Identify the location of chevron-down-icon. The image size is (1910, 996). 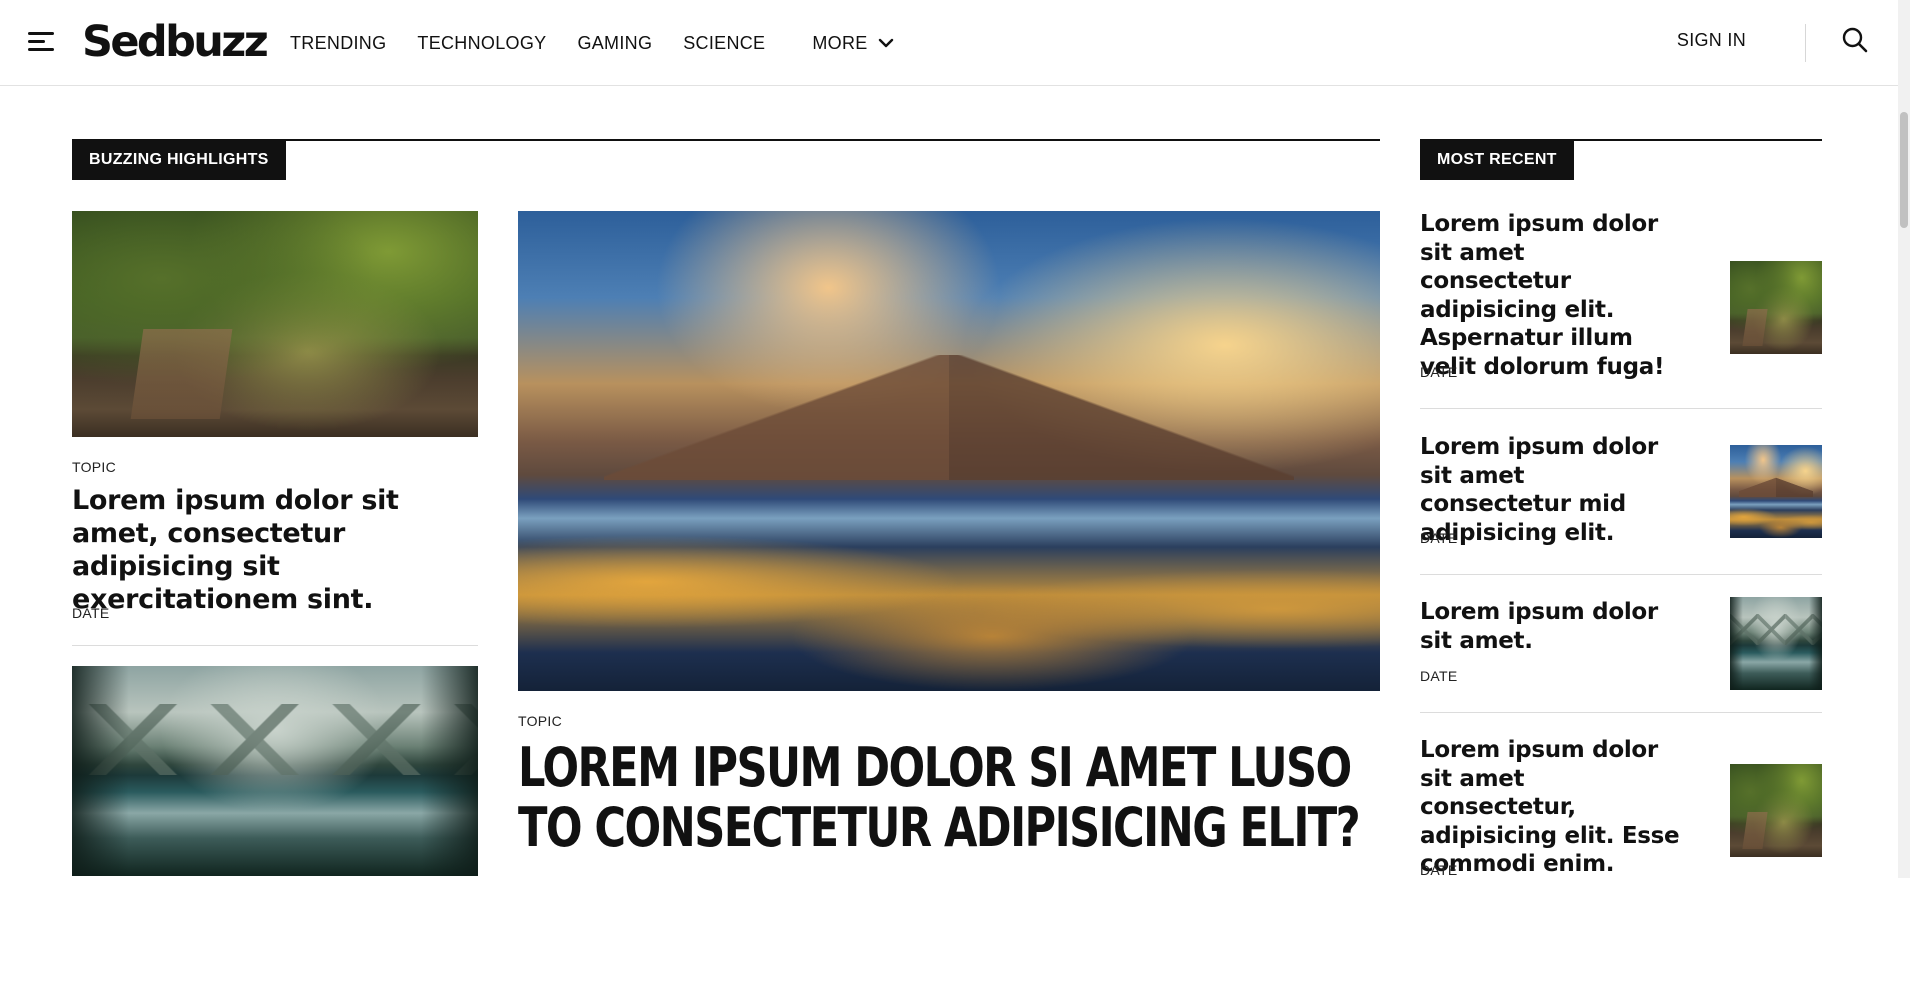
(885, 43).